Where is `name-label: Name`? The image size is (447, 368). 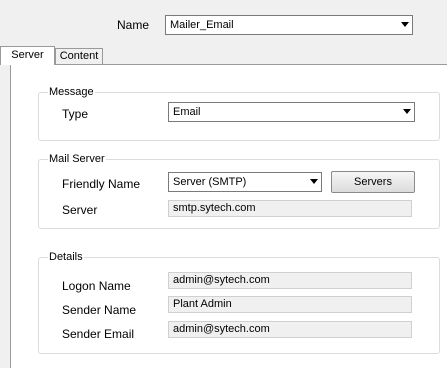 name-label: Name is located at coordinates (133, 25).